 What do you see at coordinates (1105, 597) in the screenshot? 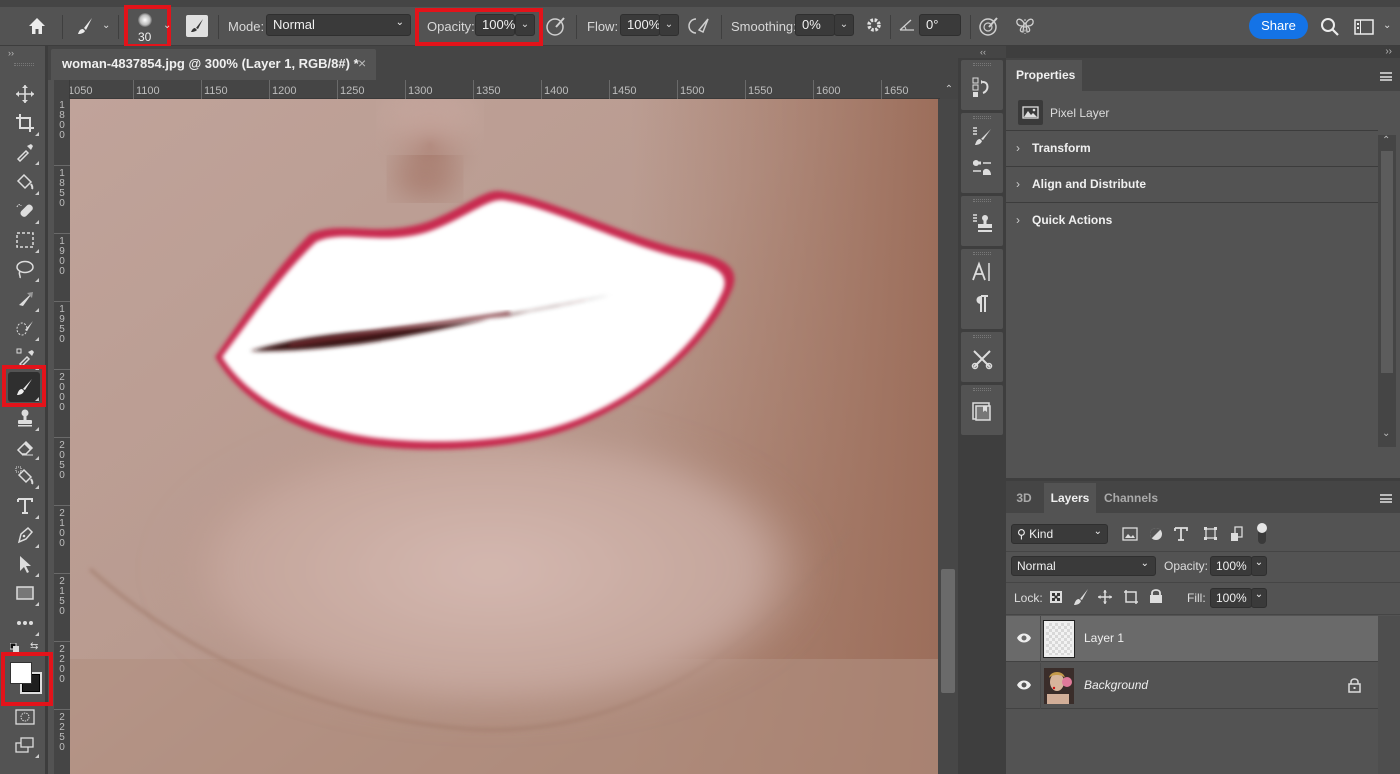
I see `lock-position-icon` at bounding box center [1105, 597].